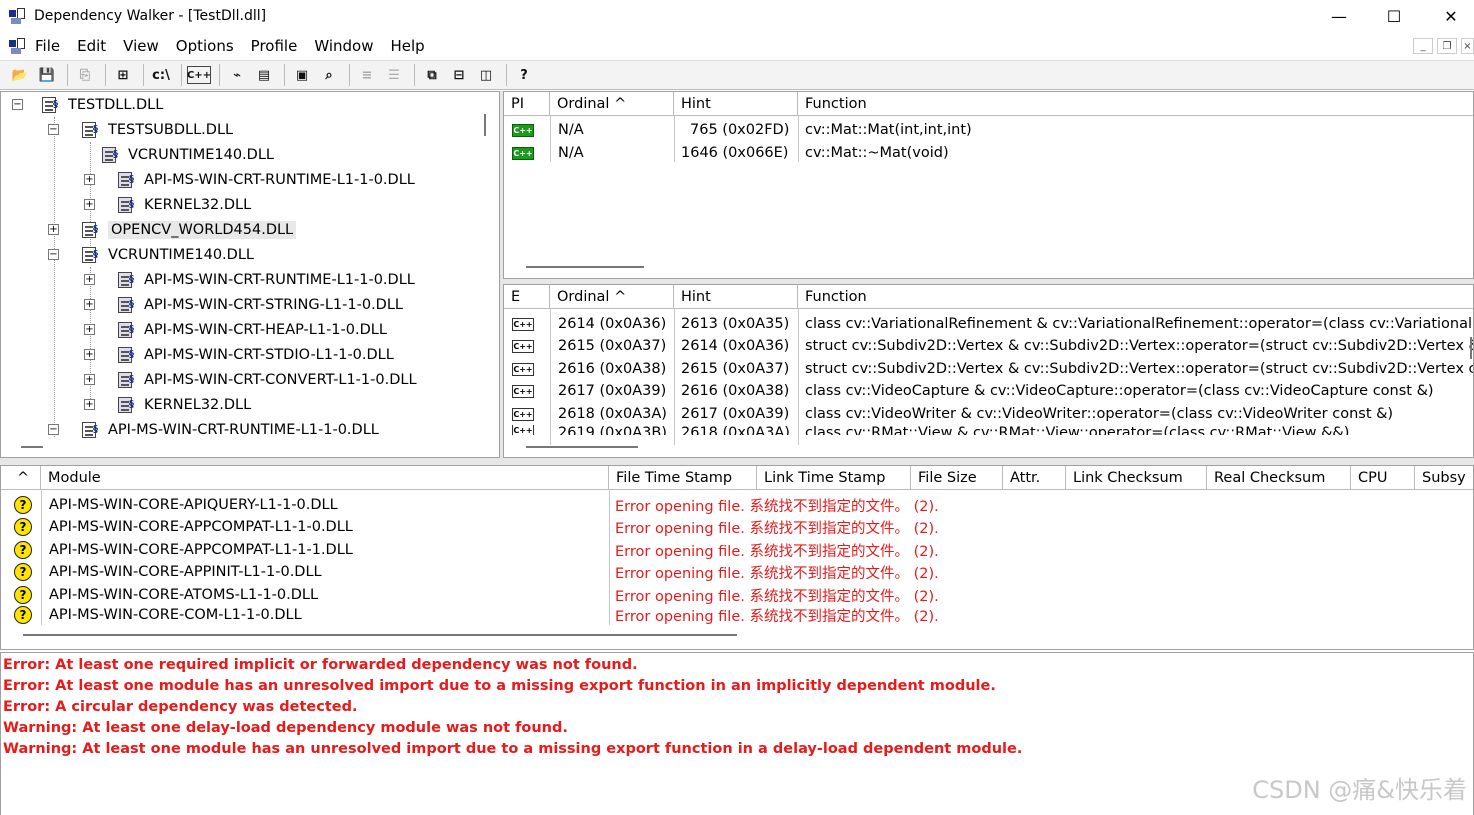  Describe the element at coordinates (188, 154) in the screenshot. I see `tree-node: § VCRUNTIME140.DLL` at that location.